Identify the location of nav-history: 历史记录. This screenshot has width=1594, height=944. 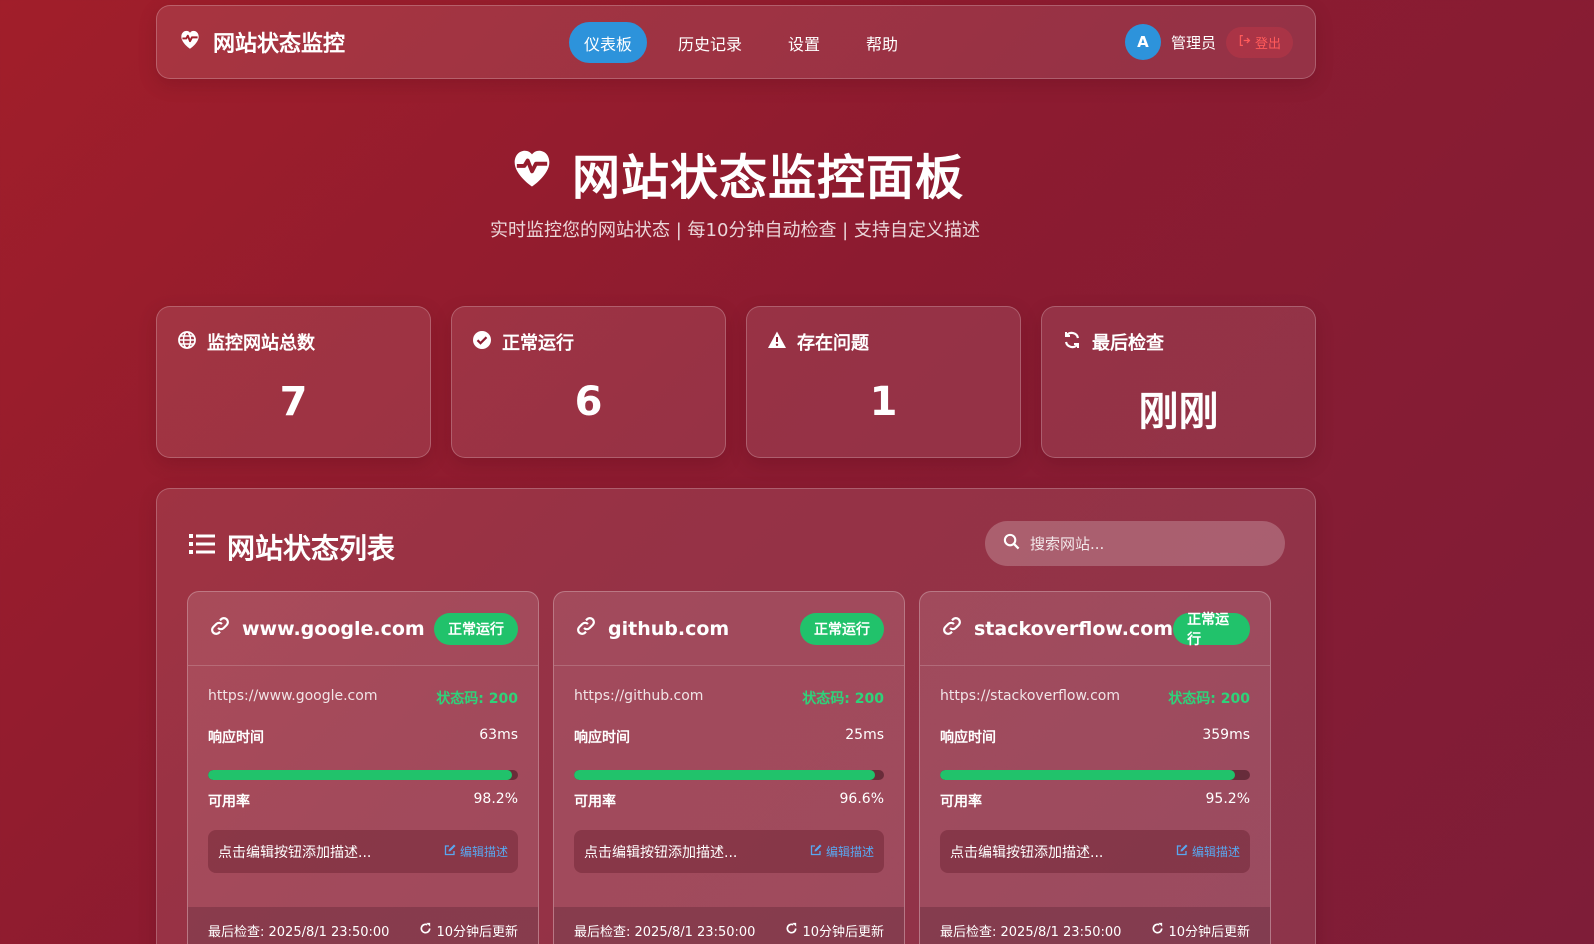
(710, 42).